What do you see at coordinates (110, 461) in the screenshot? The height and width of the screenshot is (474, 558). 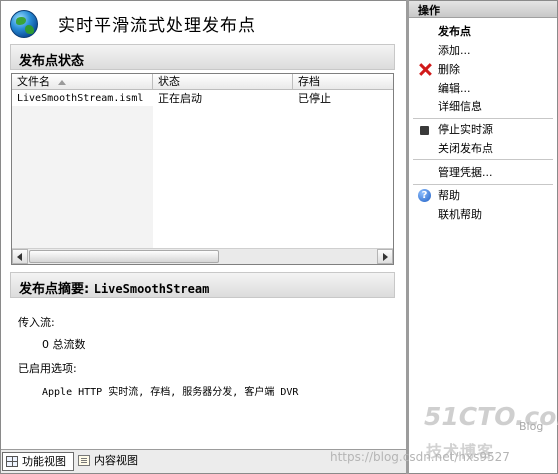 I see `tab-content-view: 内容视图` at bounding box center [110, 461].